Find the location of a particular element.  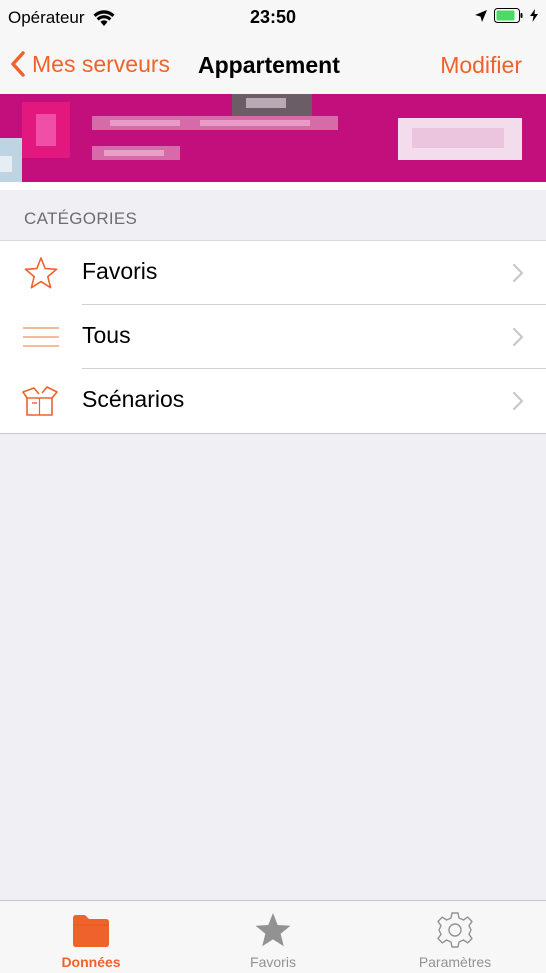

star-filled-icon is located at coordinates (273, 930).